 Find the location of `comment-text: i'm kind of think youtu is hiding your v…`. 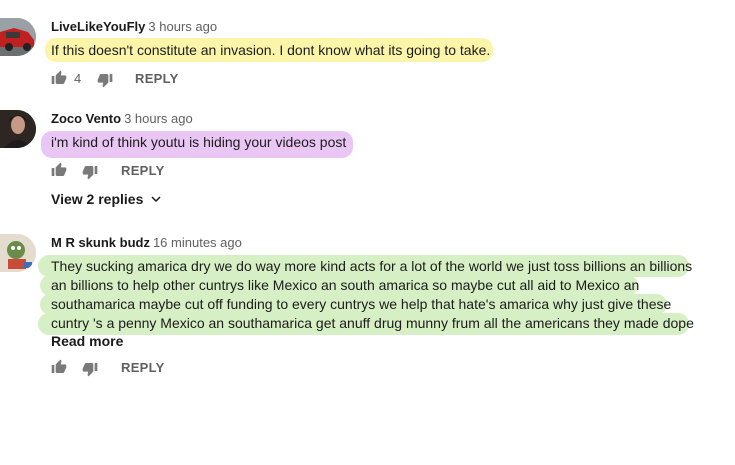

comment-text: i'm kind of think youtu is hiding your v… is located at coordinates (198, 142).